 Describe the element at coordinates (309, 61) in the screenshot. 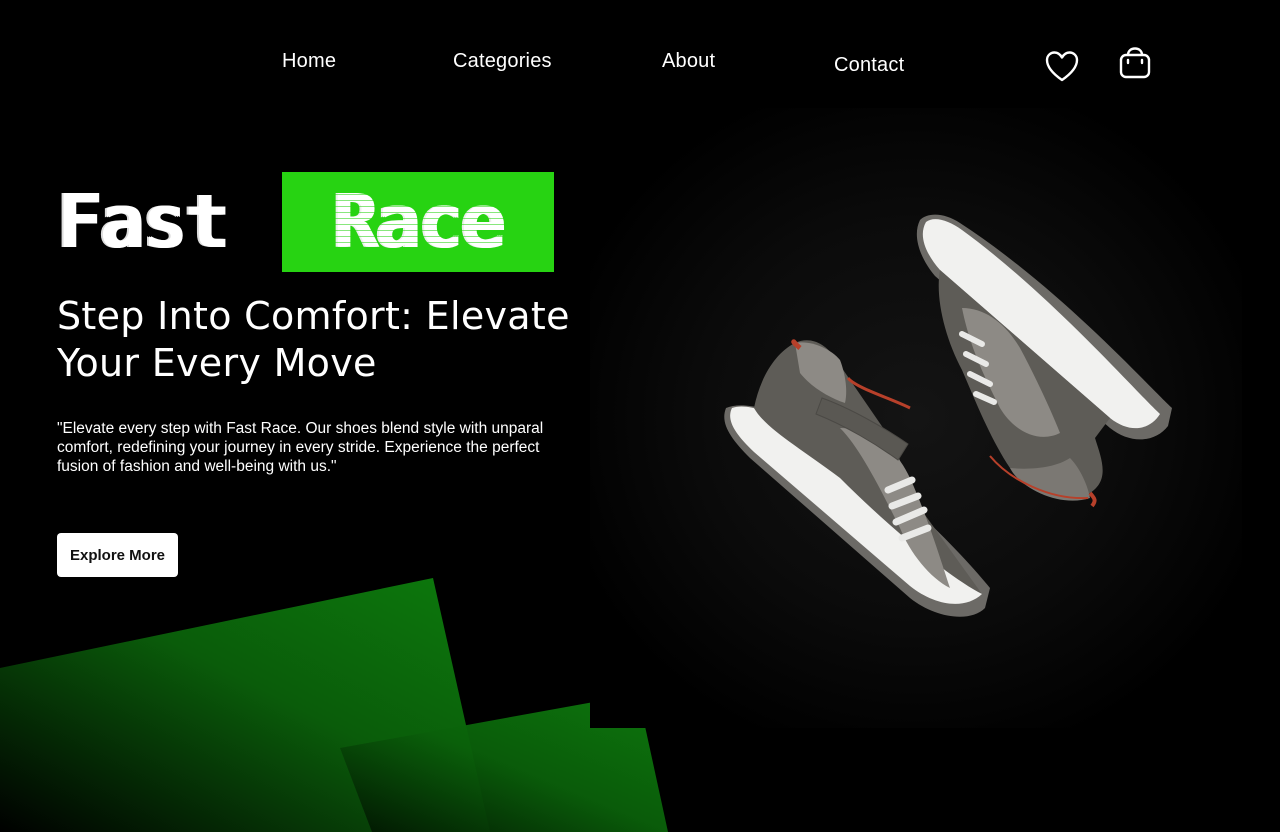

I see `nav-home: Home` at that location.